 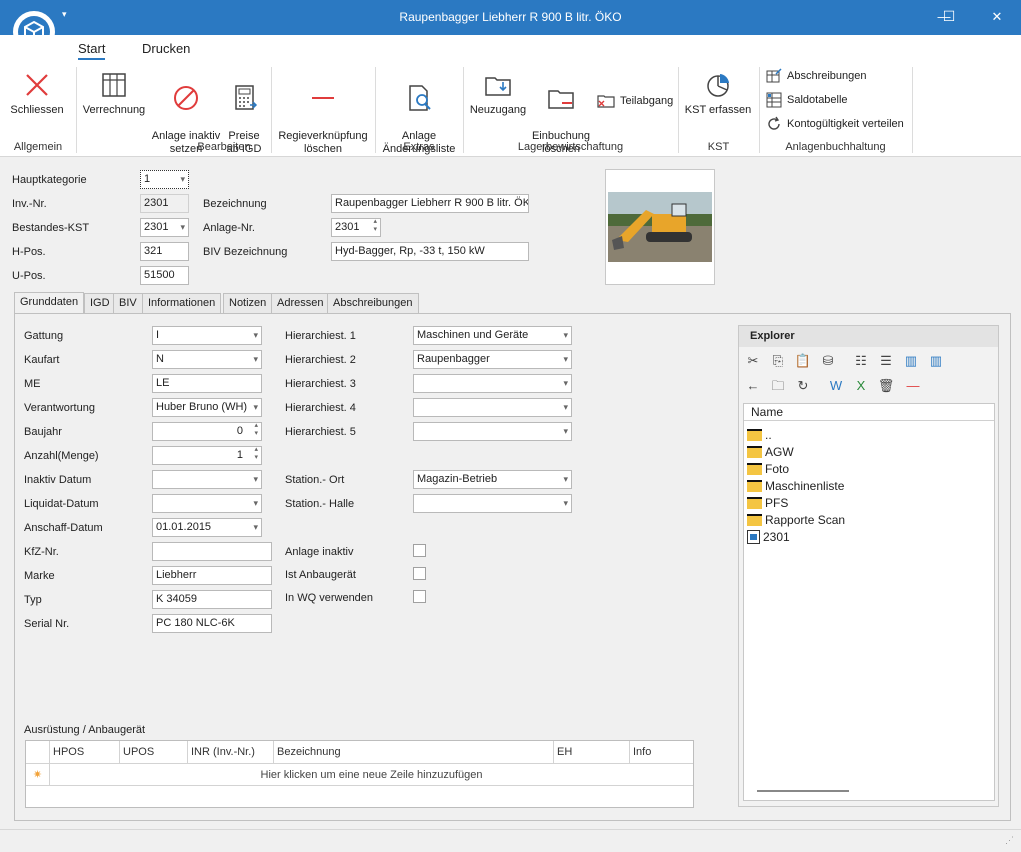 What do you see at coordinates (778, 386) in the screenshot?
I see `new-folder-icon: 🗀` at bounding box center [778, 386].